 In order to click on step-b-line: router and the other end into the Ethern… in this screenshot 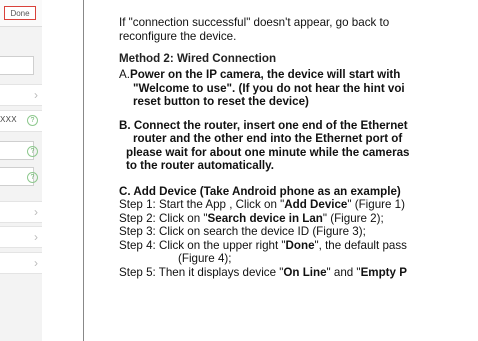, I will do `click(268, 138)`.